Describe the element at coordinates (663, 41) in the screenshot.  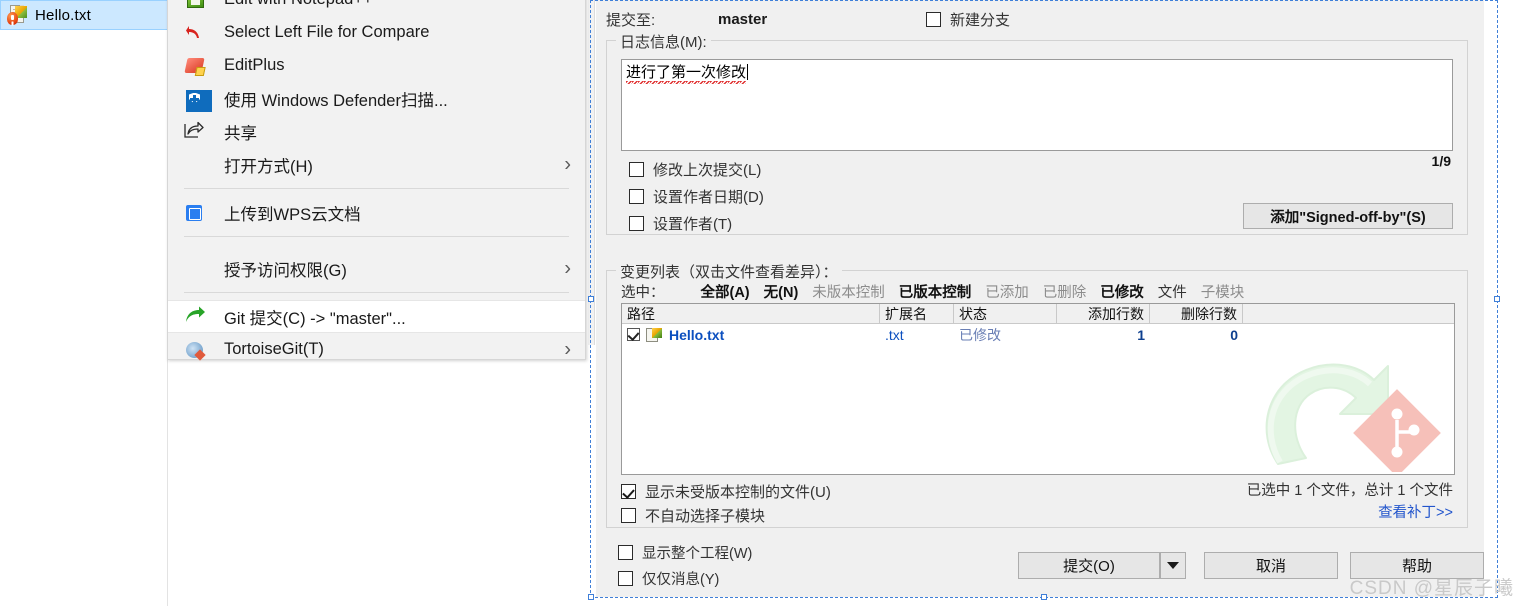
I see `log-message-group-title: 日志信息(M):` at that location.